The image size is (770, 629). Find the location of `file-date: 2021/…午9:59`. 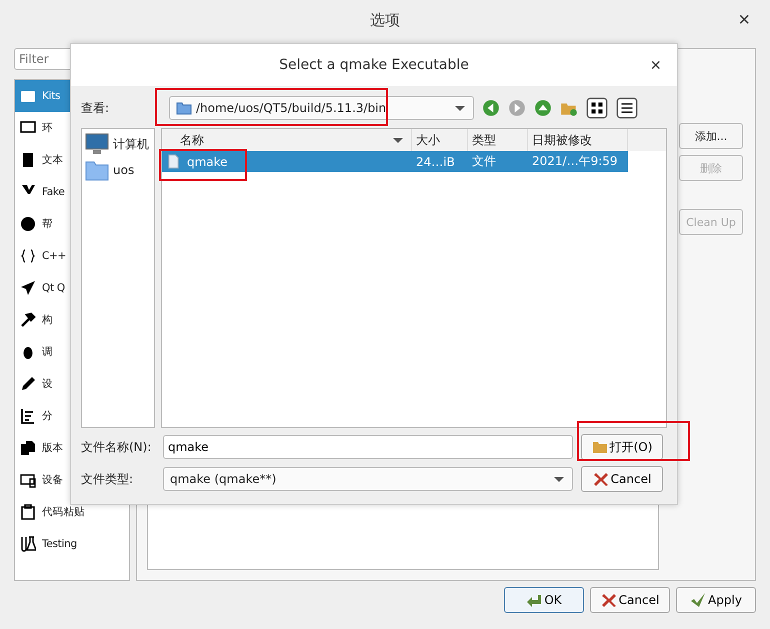

file-date: 2021/…午9:59 is located at coordinates (575, 161).